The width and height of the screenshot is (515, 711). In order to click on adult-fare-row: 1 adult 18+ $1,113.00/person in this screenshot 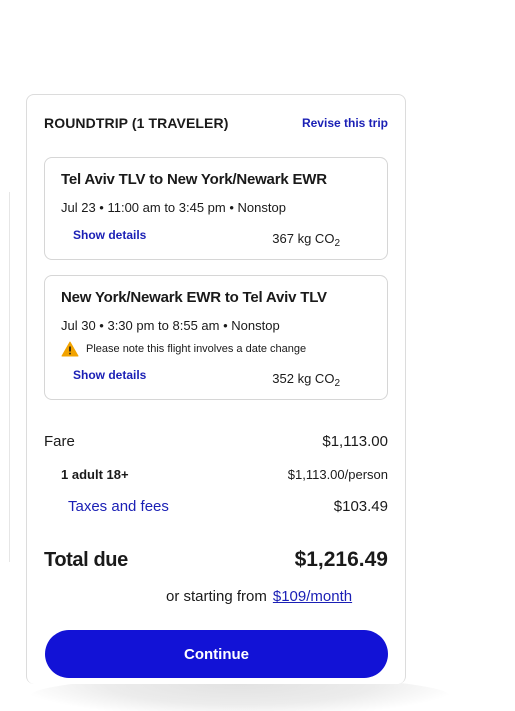, I will do `click(224, 474)`.